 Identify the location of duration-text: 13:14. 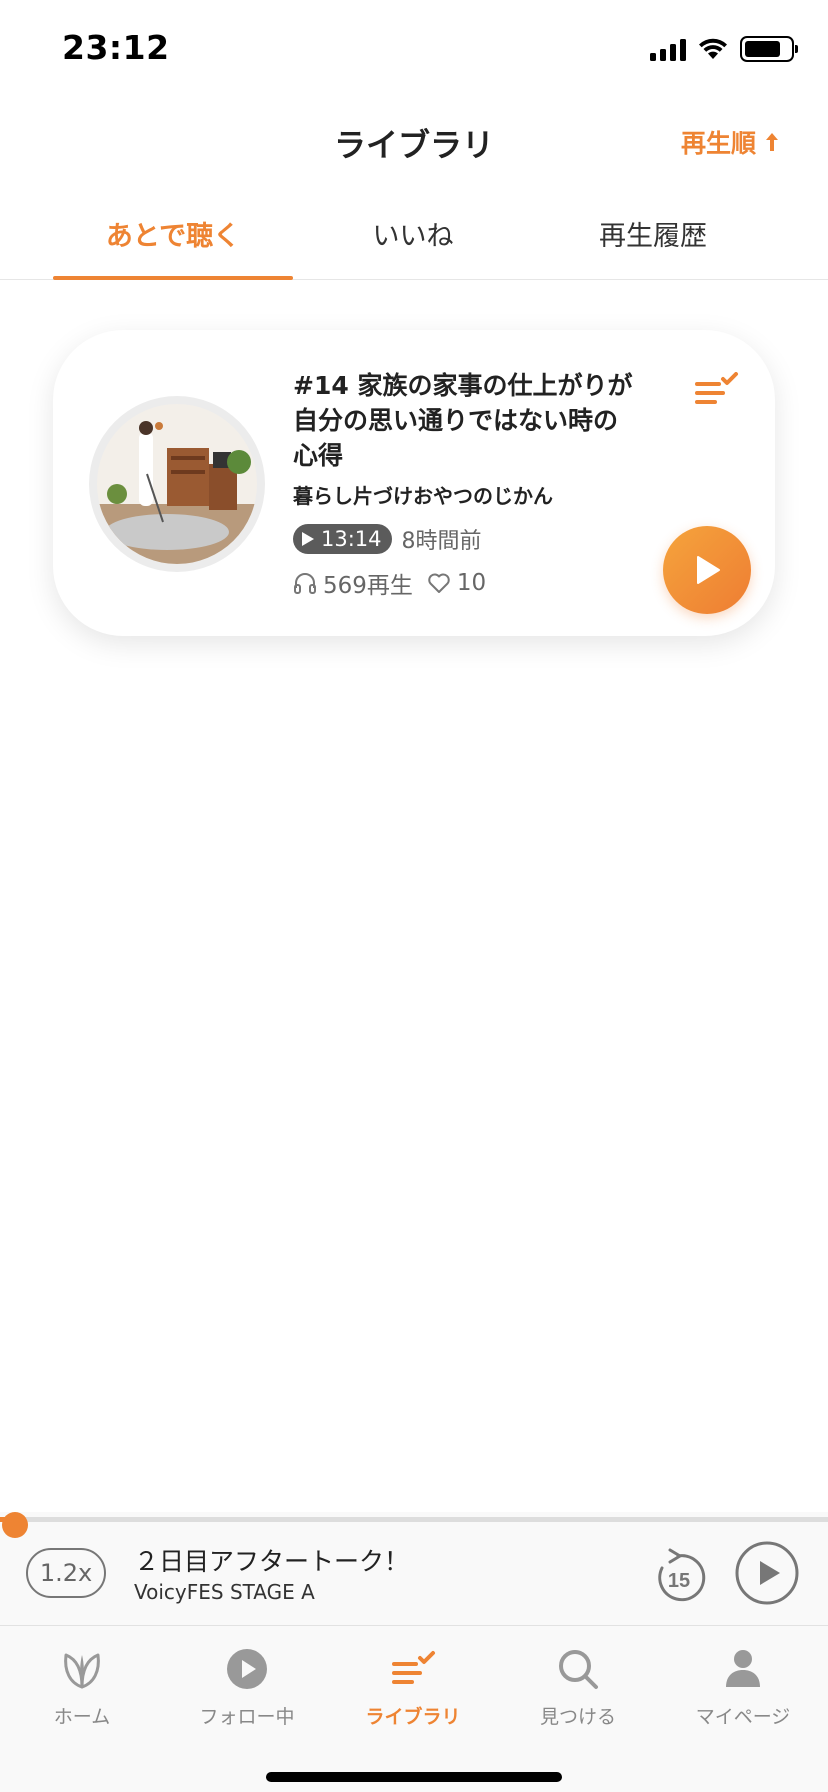
(351, 539).